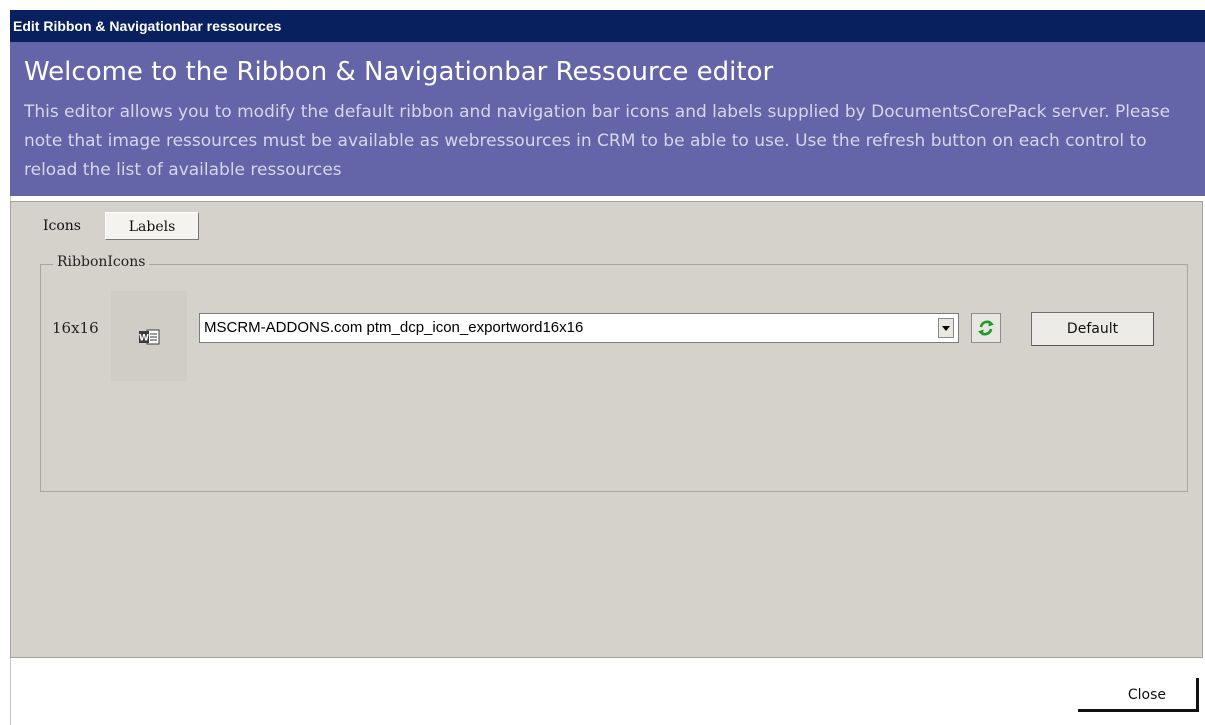 This screenshot has height=725, width=1205. What do you see at coordinates (1138, 695) in the screenshot?
I see `close-button: Close` at bounding box center [1138, 695].